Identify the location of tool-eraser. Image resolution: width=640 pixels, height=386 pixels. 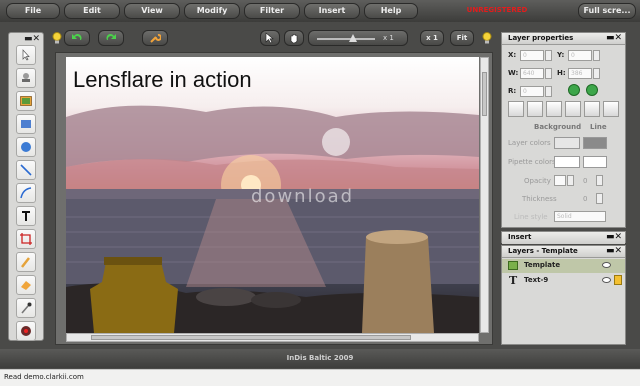
(26, 285).